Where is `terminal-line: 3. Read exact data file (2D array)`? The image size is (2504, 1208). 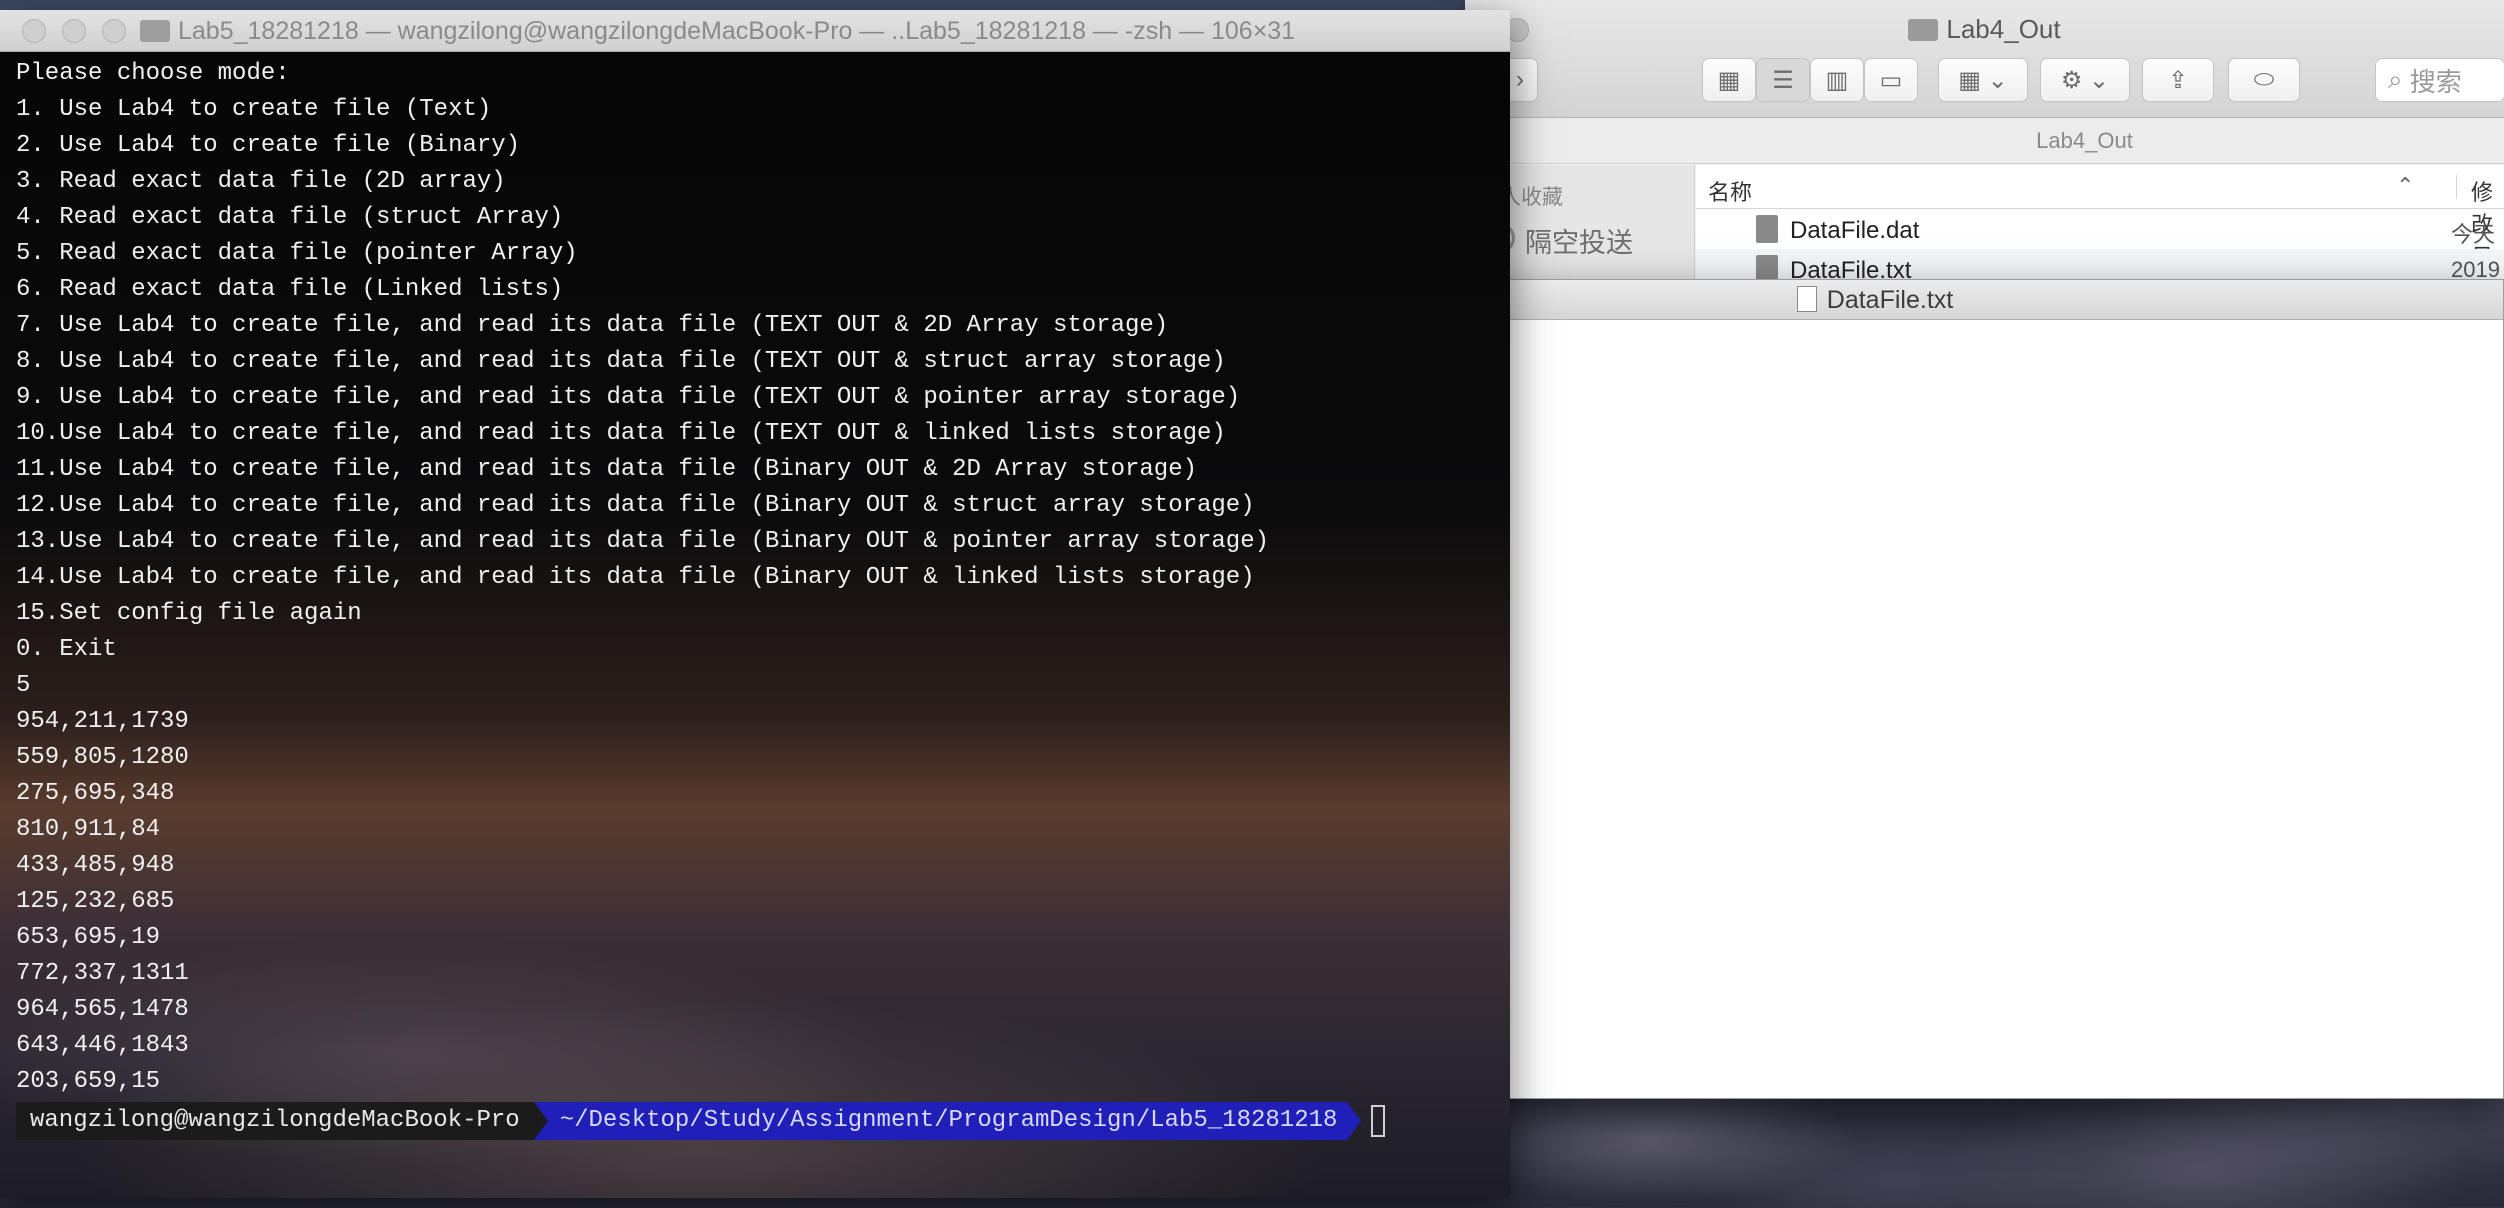
terminal-line: 3. Read exact data file (2D array) is located at coordinates (261, 181).